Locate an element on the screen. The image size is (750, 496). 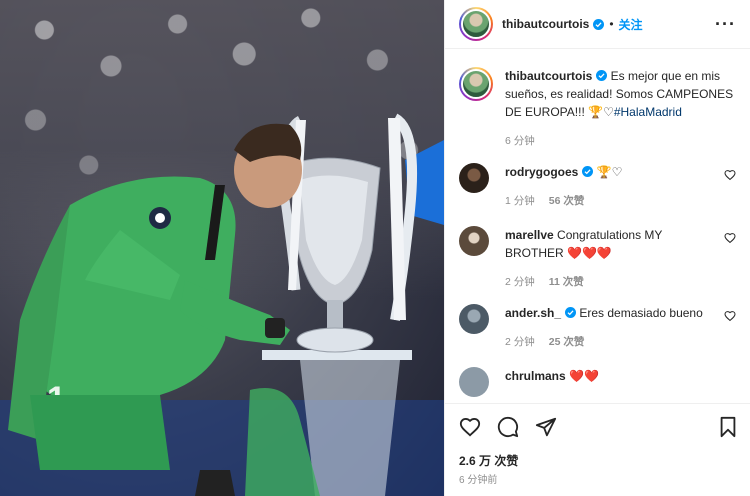
save-icon is located at coordinates (728, 427).